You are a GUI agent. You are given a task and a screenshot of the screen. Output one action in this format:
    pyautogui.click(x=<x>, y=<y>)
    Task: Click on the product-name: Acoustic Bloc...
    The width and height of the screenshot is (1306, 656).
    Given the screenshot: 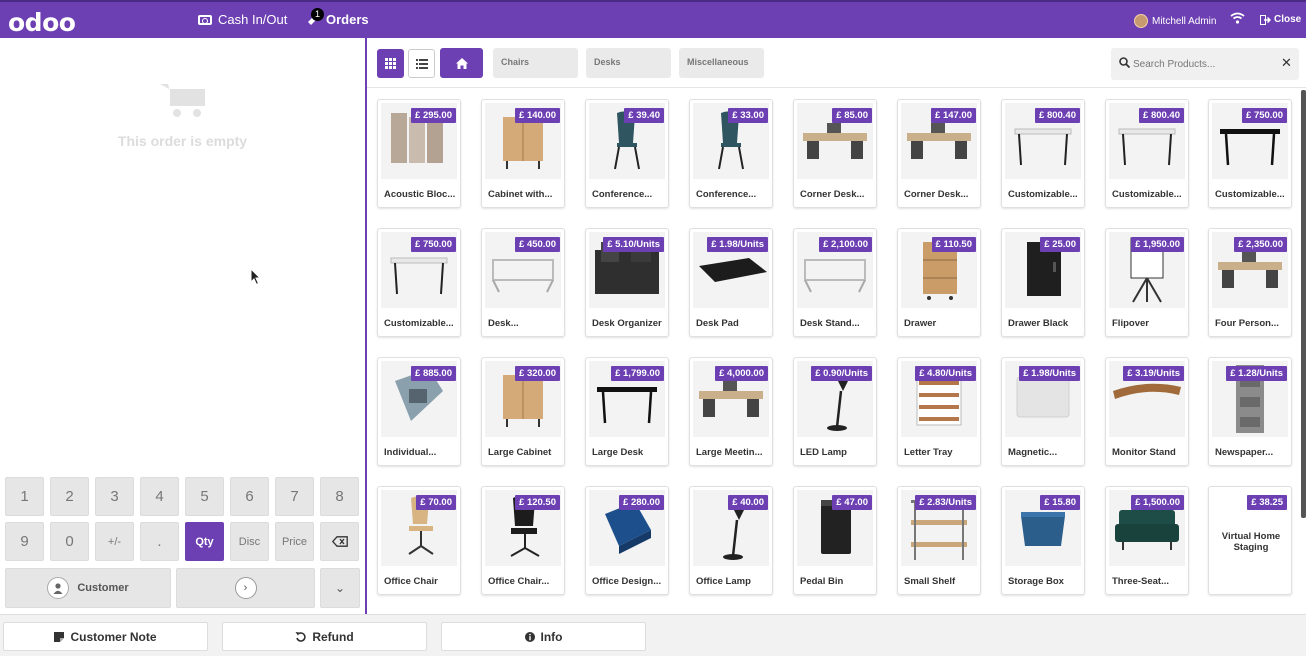 What is the action you would take?
    pyautogui.click(x=420, y=194)
    